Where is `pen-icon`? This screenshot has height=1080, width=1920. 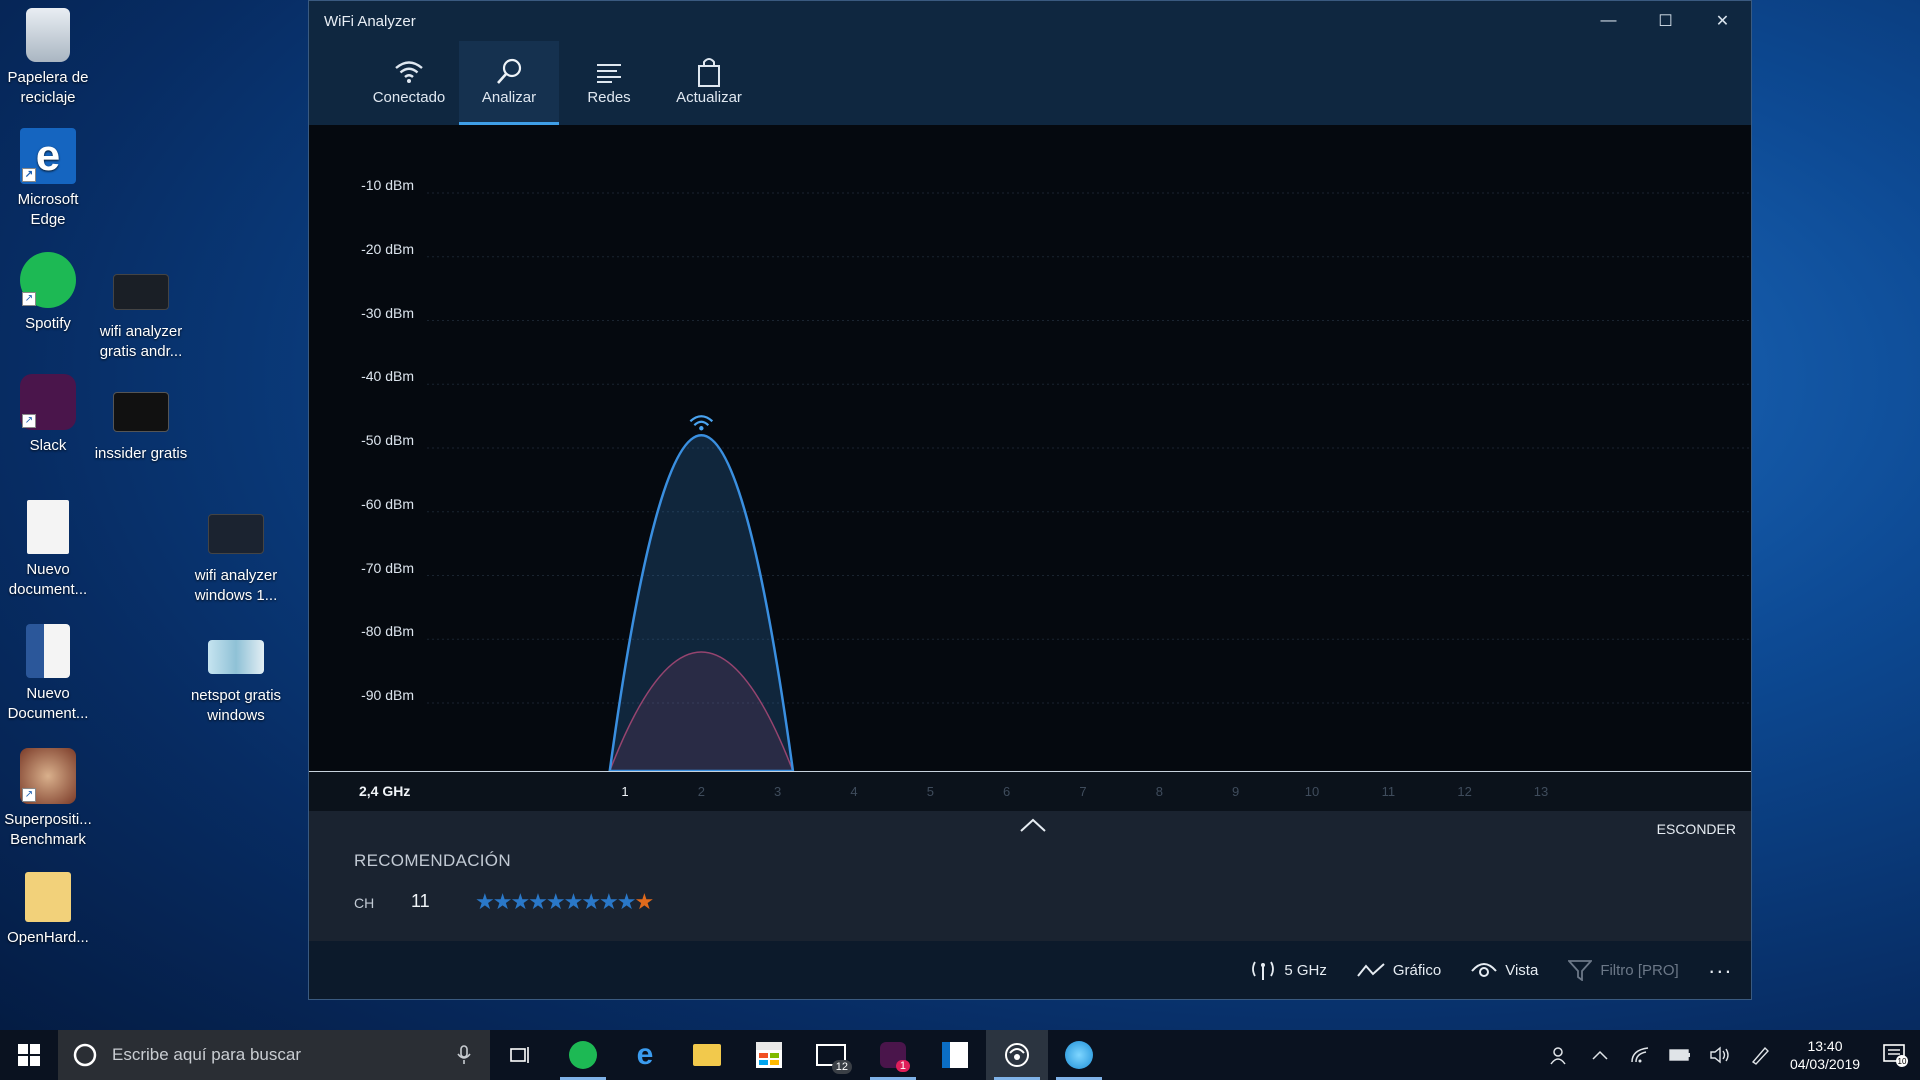 pen-icon is located at coordinates (1760, 1055).